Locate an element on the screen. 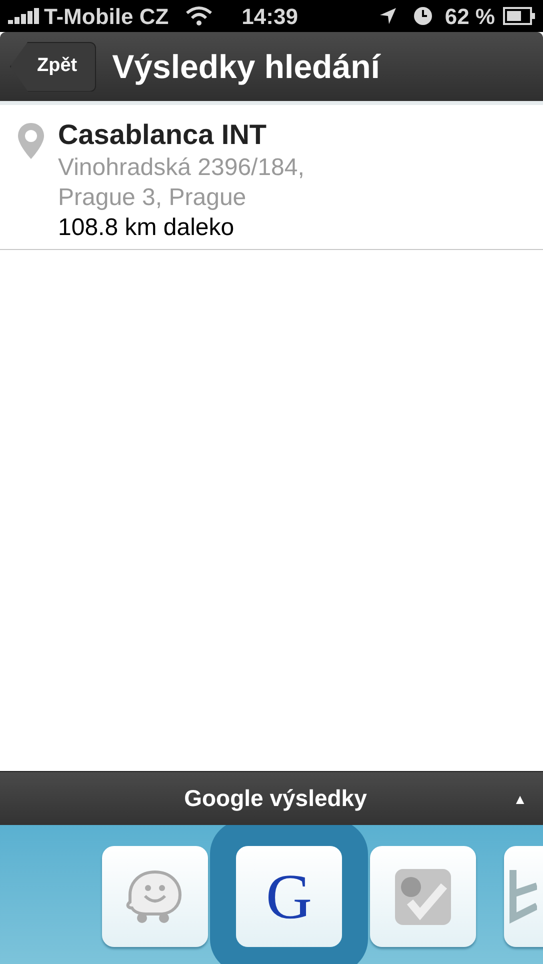  provider-tile: G is located at coordinates (289, 896).